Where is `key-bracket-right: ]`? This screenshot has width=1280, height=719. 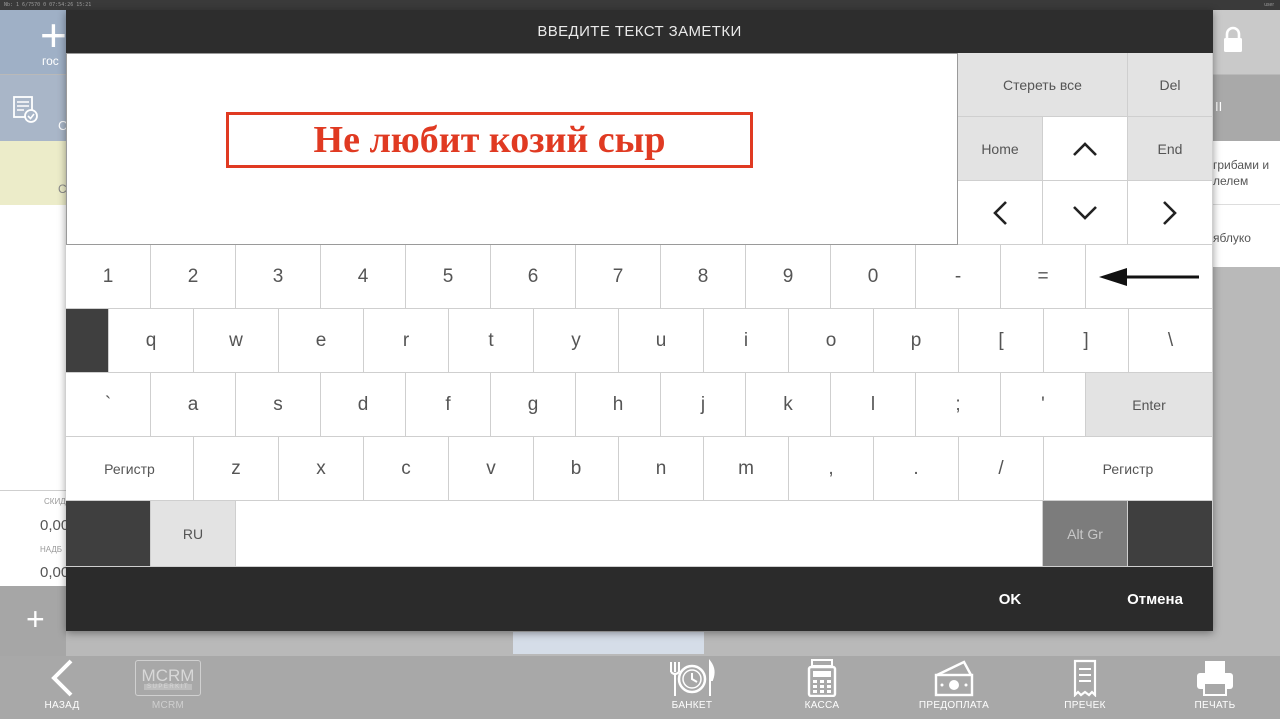
key-bracket-right: ] is located at coordinates (1086, 341).